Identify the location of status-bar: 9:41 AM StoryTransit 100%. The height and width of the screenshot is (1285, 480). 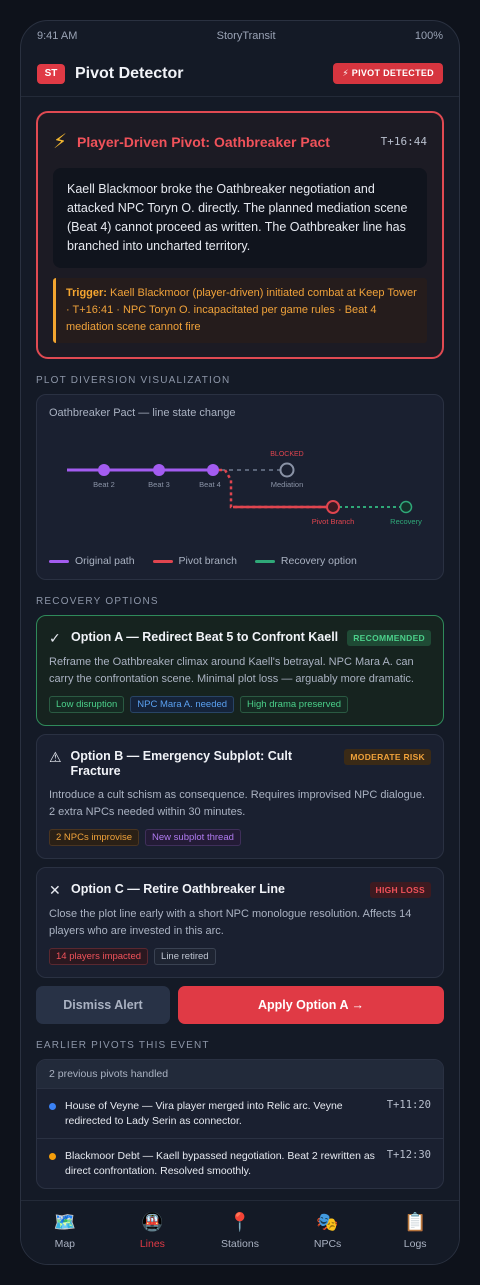
(240, 36).